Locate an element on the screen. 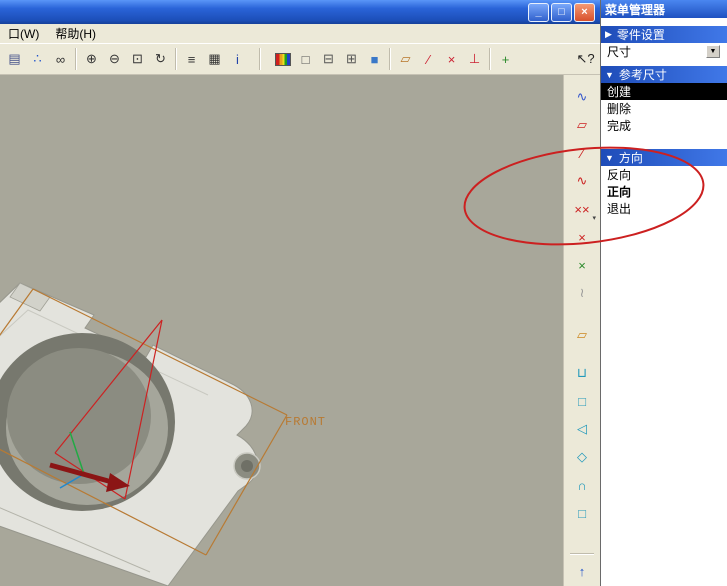 The width and height of the screenshot is (727, 586). menu-item-done: 完成 is located at coordinates (664, 125).